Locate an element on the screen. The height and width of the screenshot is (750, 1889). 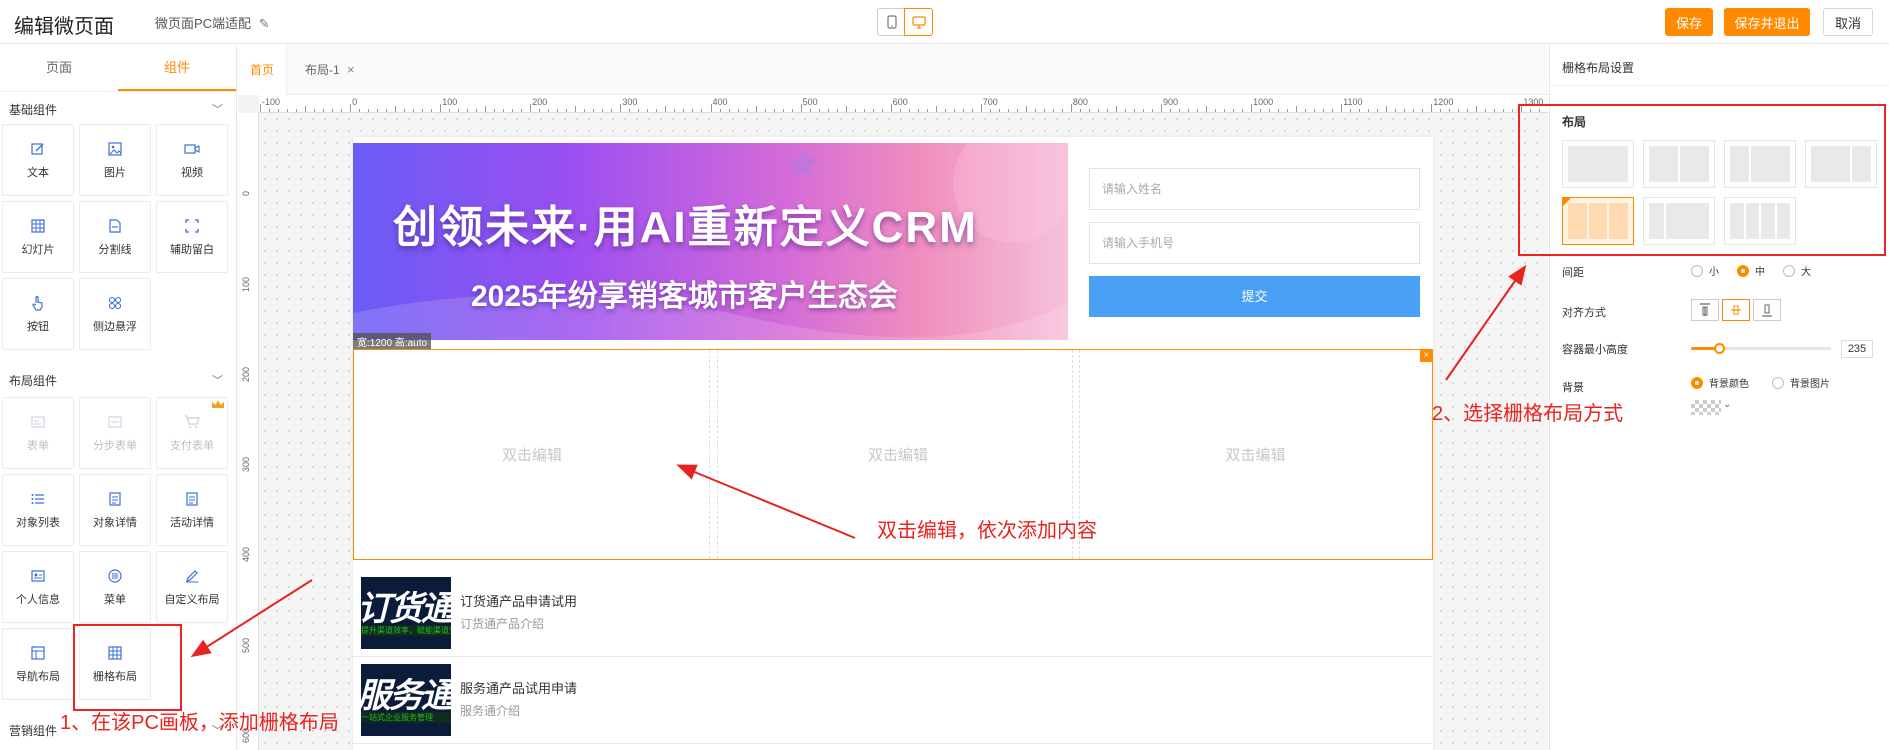
component-label: 按钮 is located at coordinates (38, 326).